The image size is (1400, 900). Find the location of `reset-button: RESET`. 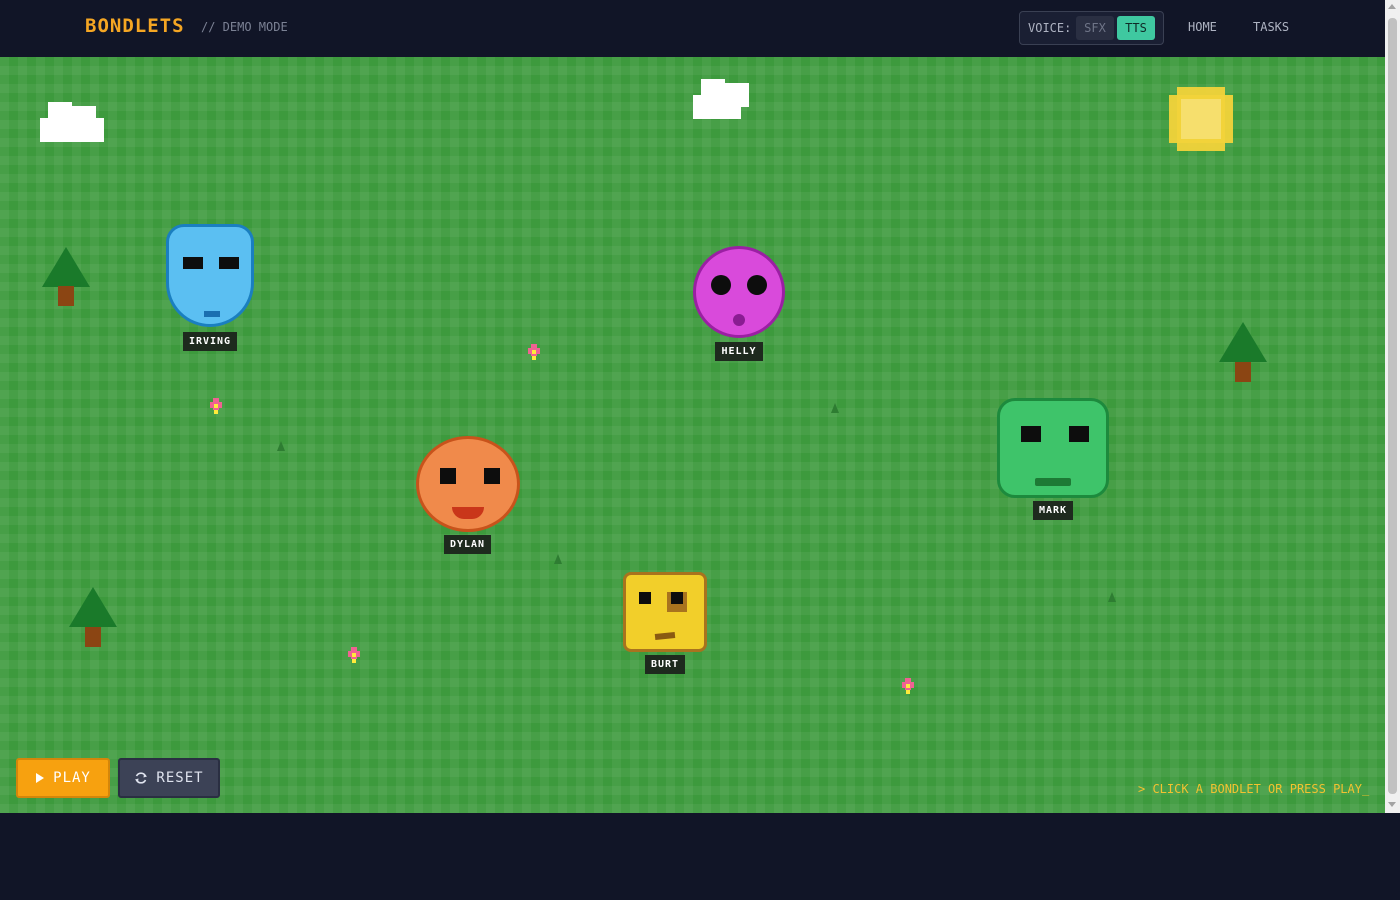

reset-button: RESET is located at coordinates (169, 778).